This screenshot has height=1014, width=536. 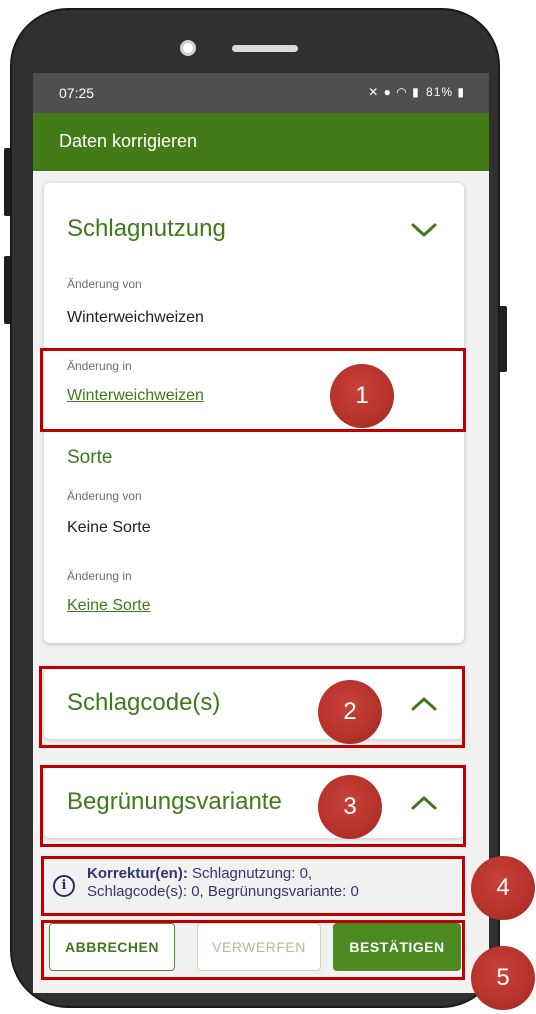 I want to click on annotation-marker-3: 3, so click(x=350, y=807).